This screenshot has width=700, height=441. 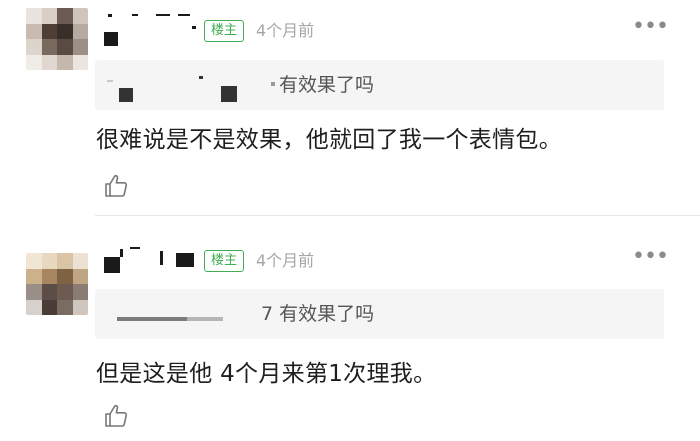 I want to click on quoted-text: 7 有效果了吗, so click(x=318, y=314).